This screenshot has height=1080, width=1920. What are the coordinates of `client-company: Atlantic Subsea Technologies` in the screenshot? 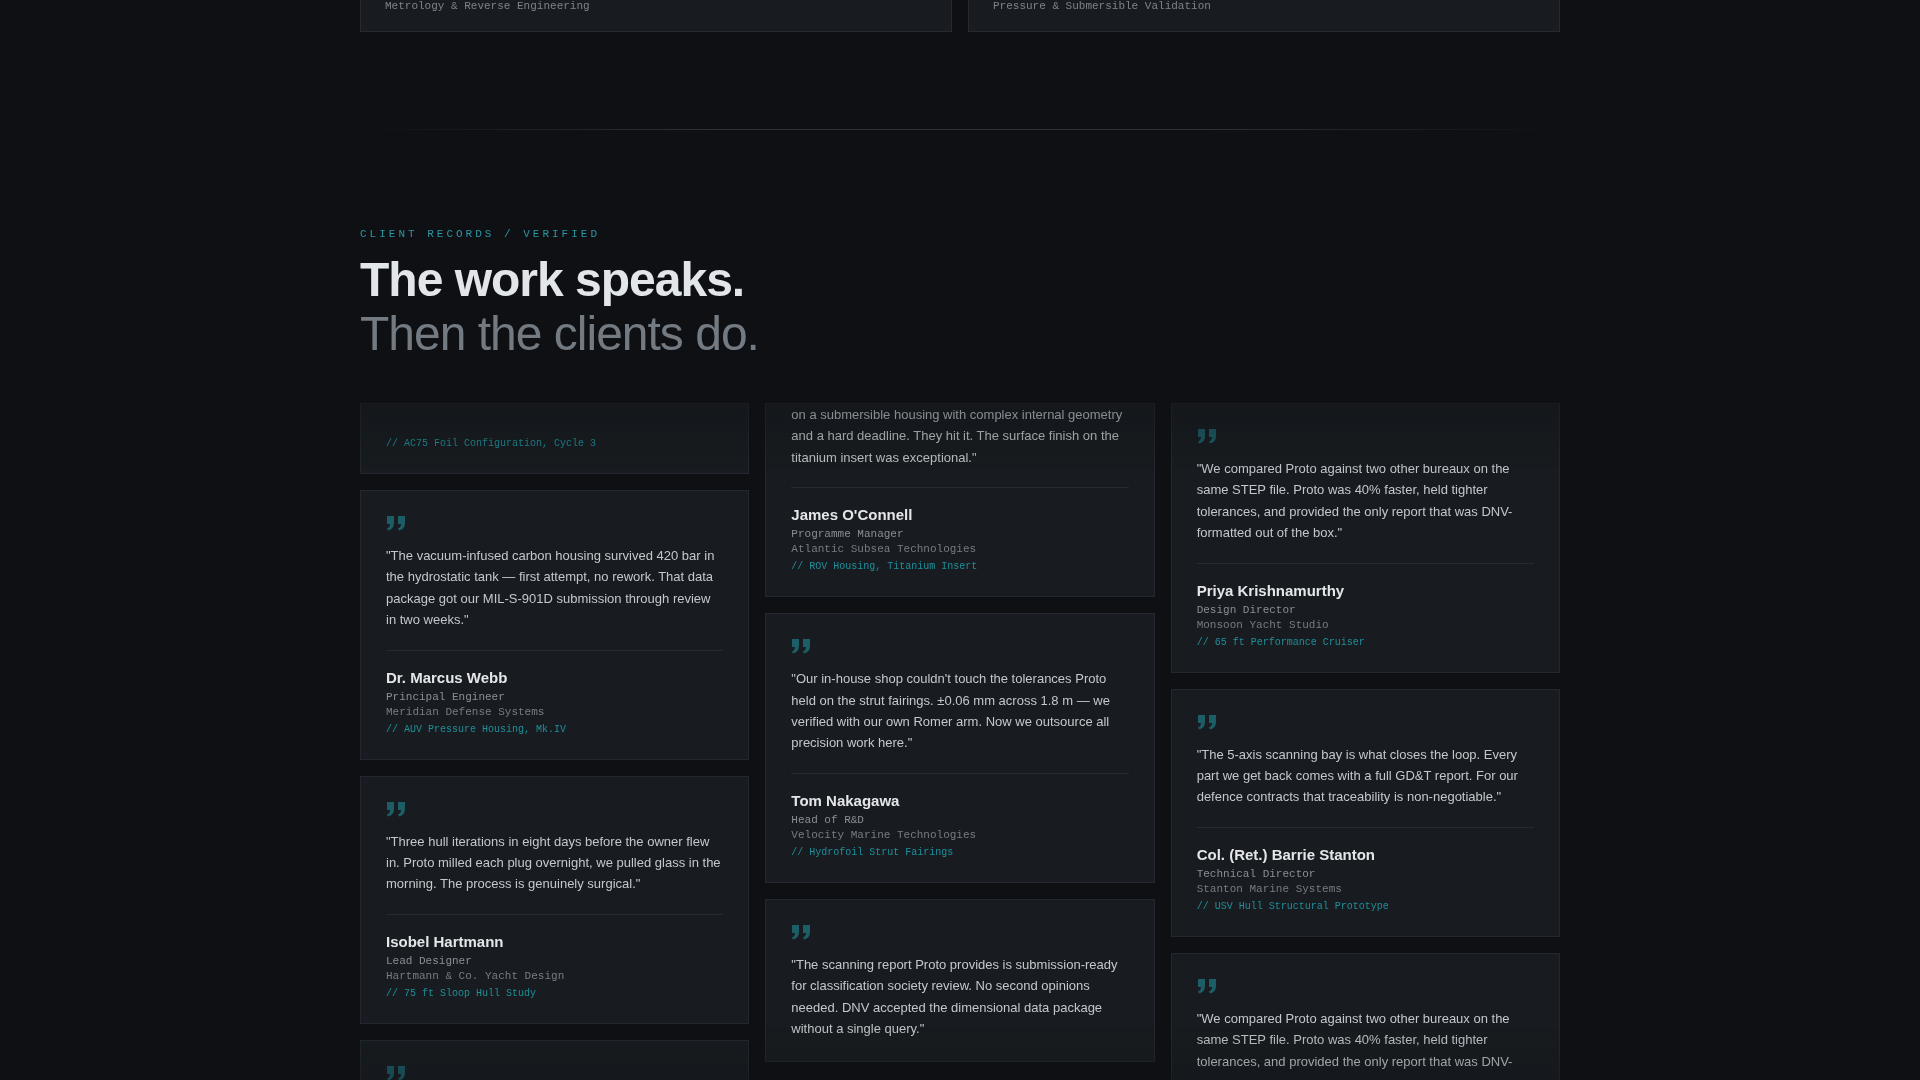 It's located at (884, 550).